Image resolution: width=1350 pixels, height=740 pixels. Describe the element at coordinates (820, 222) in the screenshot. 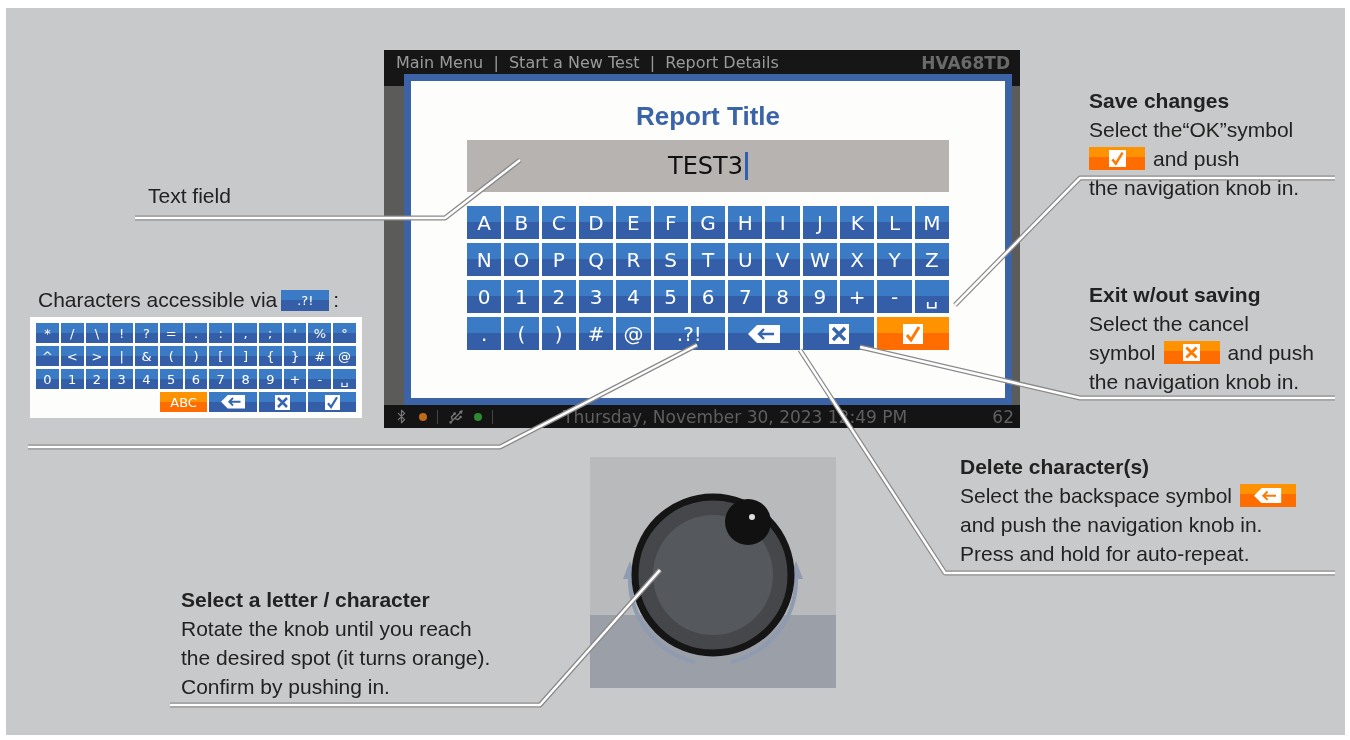

I see `keyboard-key: J` at that location.